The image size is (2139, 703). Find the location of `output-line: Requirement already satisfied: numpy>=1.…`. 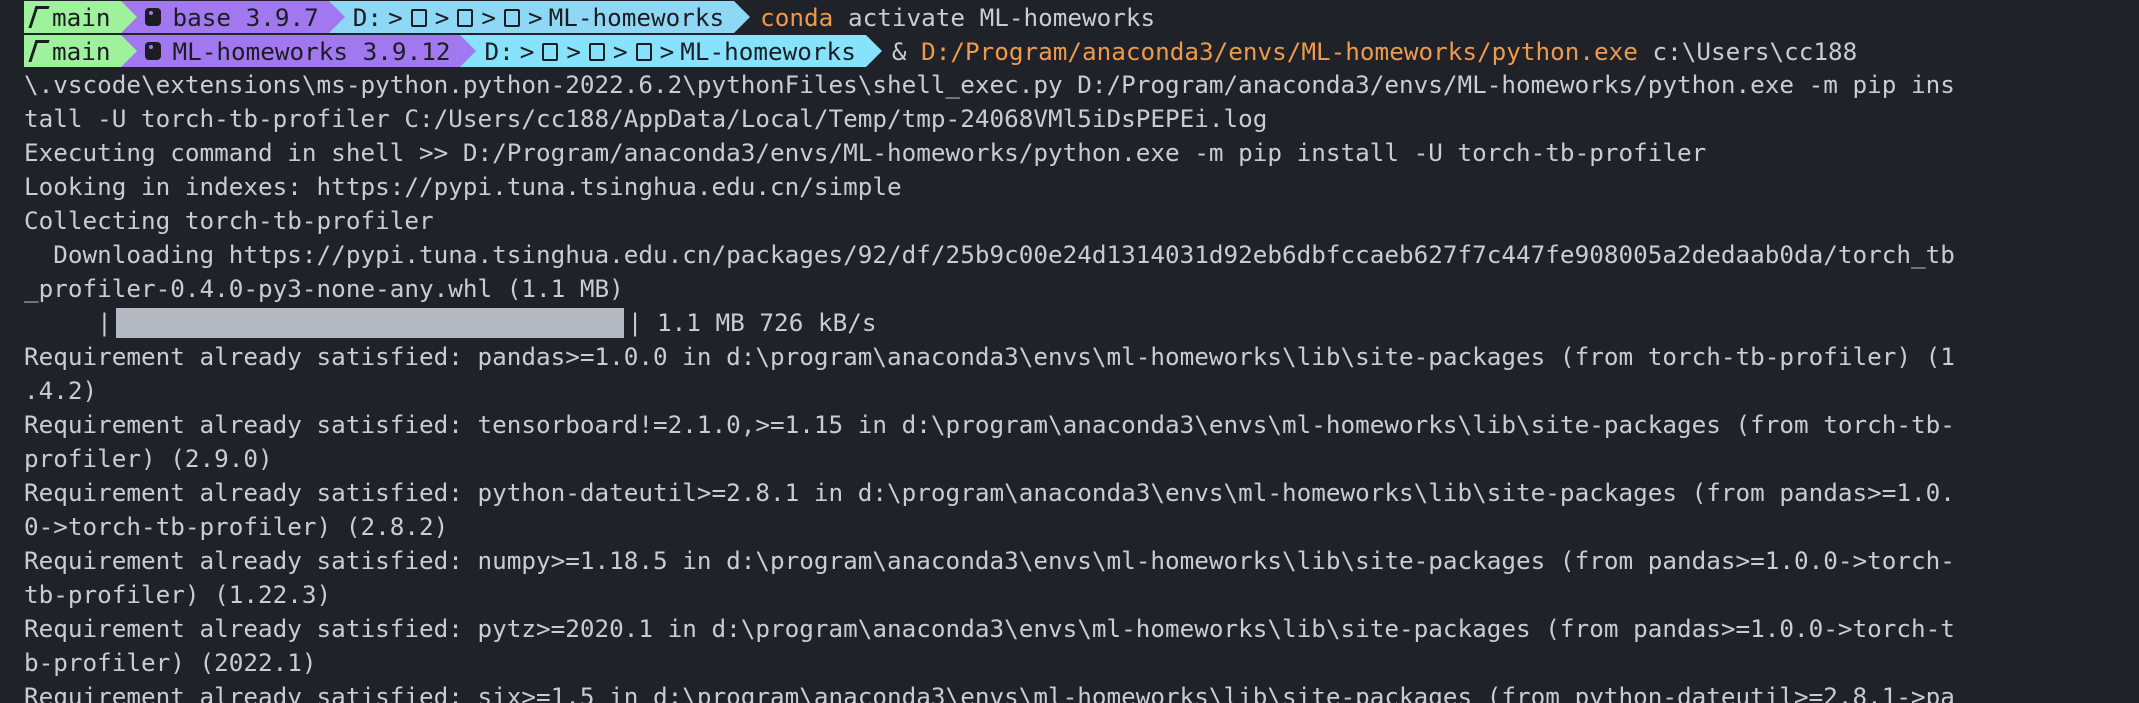

output-line: Requirement already satisfied: numpy>=1.… is located at coordinates (989, 560).